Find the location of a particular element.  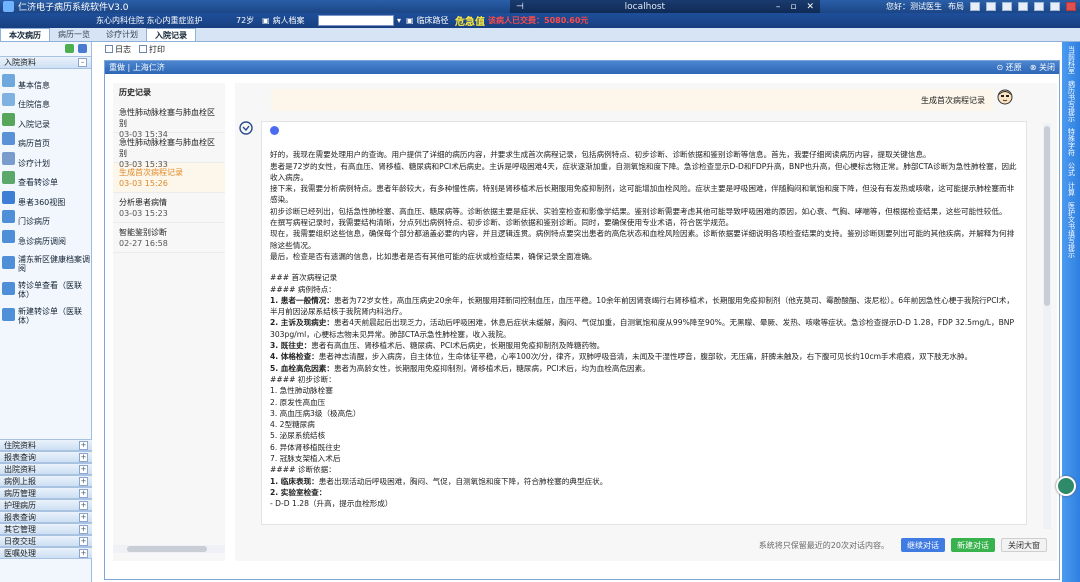

history-scrollbar is located at coordinates (169, 549).